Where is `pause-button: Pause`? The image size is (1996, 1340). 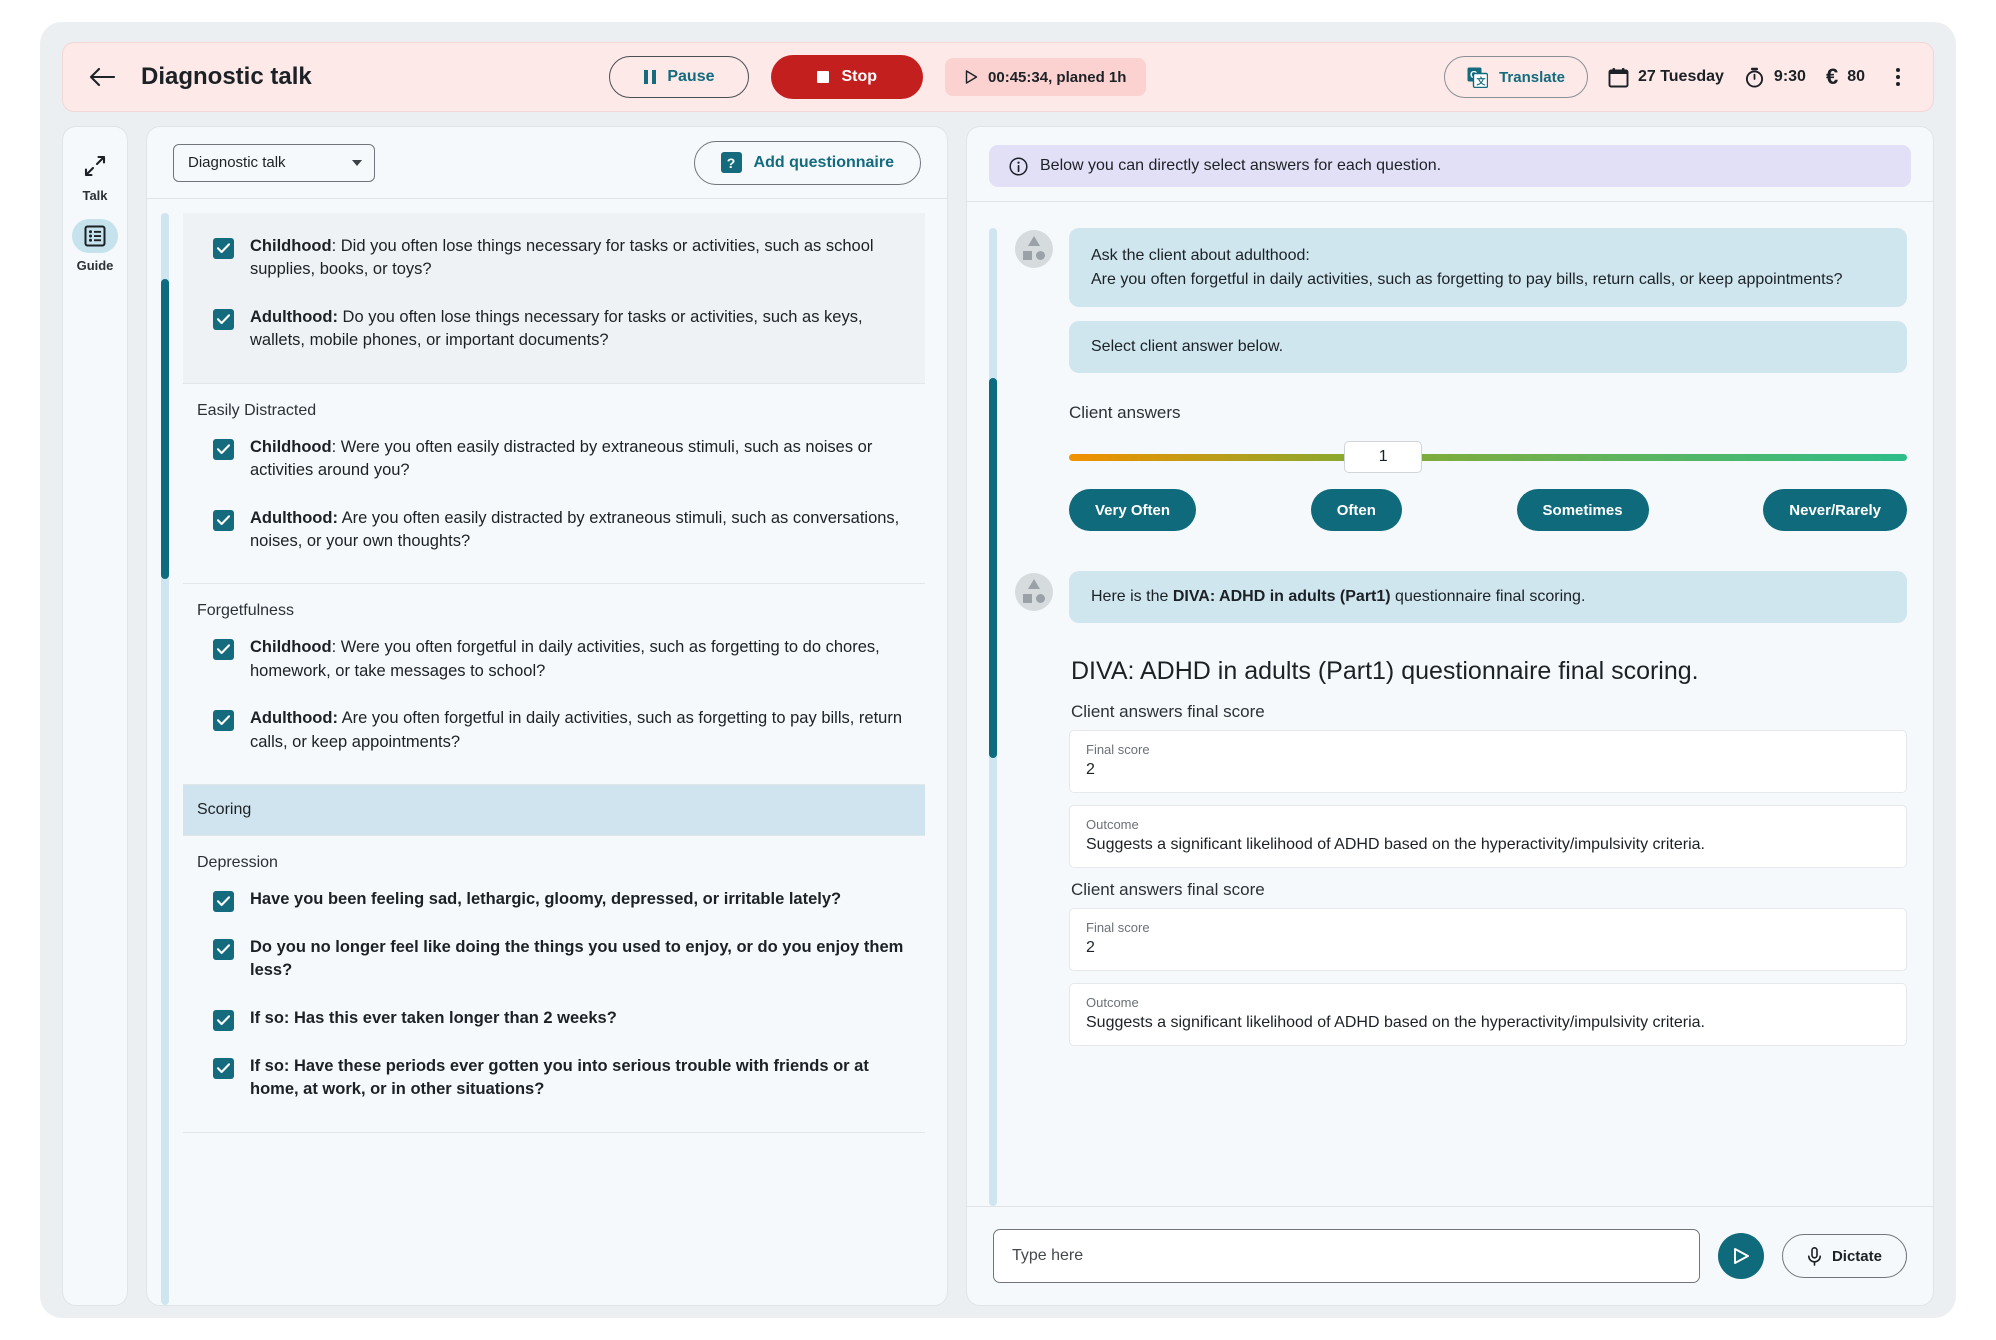 pause-button: Pause is located at coordinates (679, 77).